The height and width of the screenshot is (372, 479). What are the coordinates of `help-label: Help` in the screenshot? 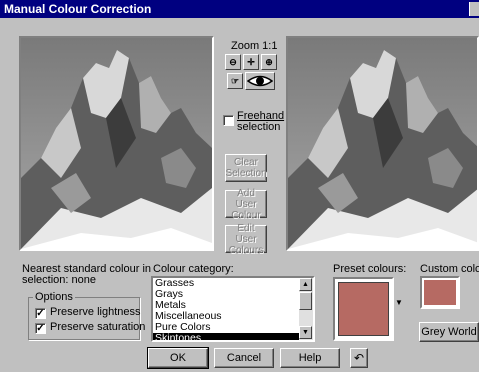 It's located at (310, 358).